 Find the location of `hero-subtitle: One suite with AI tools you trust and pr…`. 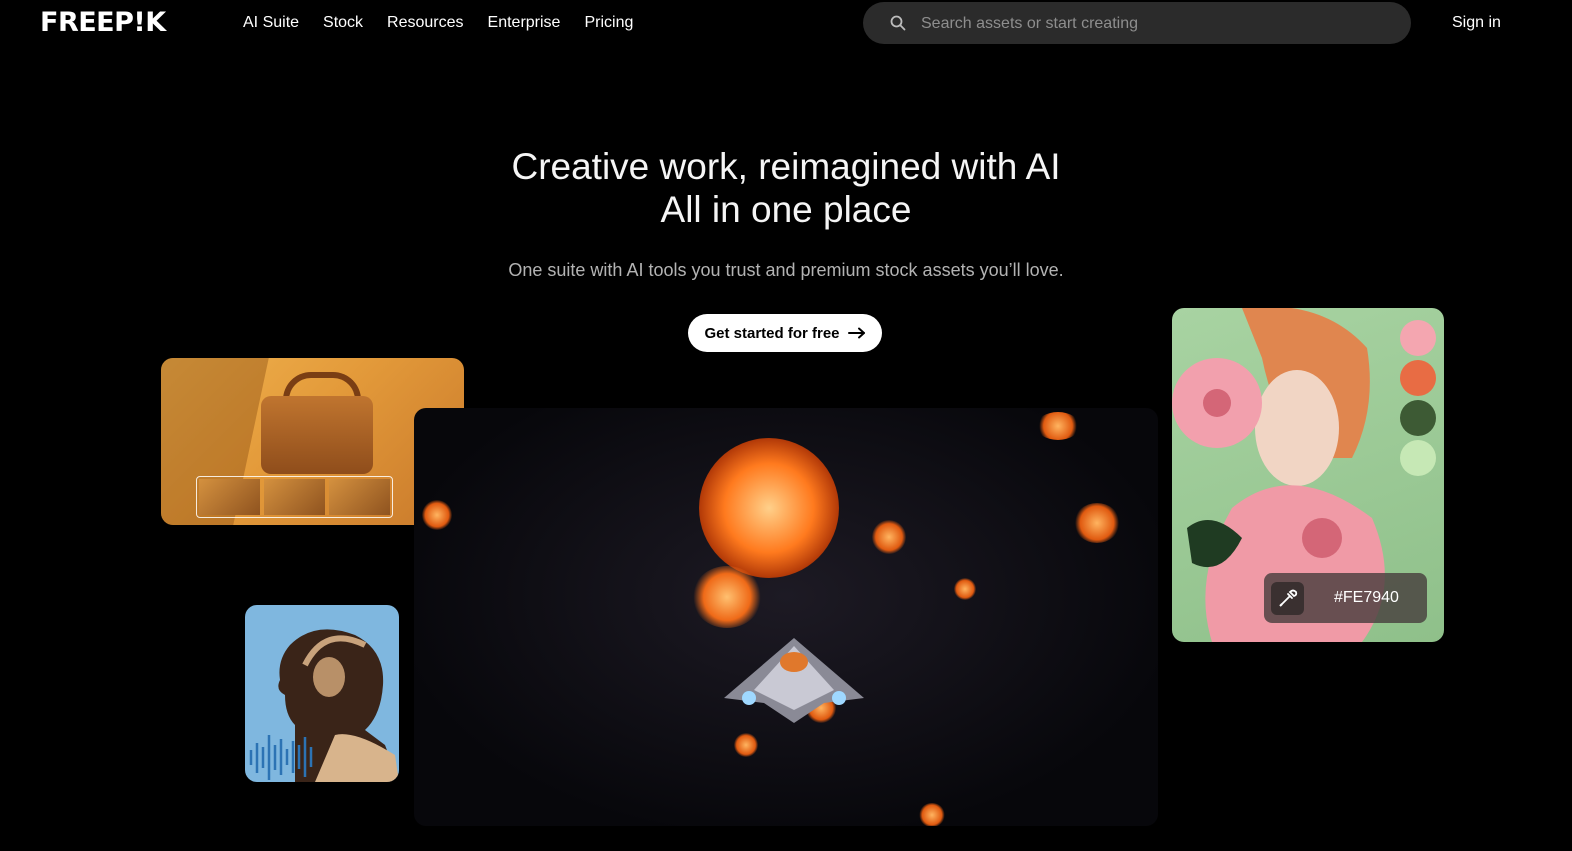

hero-subtitle: One suite with AI tools you trust and pr… is located at coordinates (786, 270).